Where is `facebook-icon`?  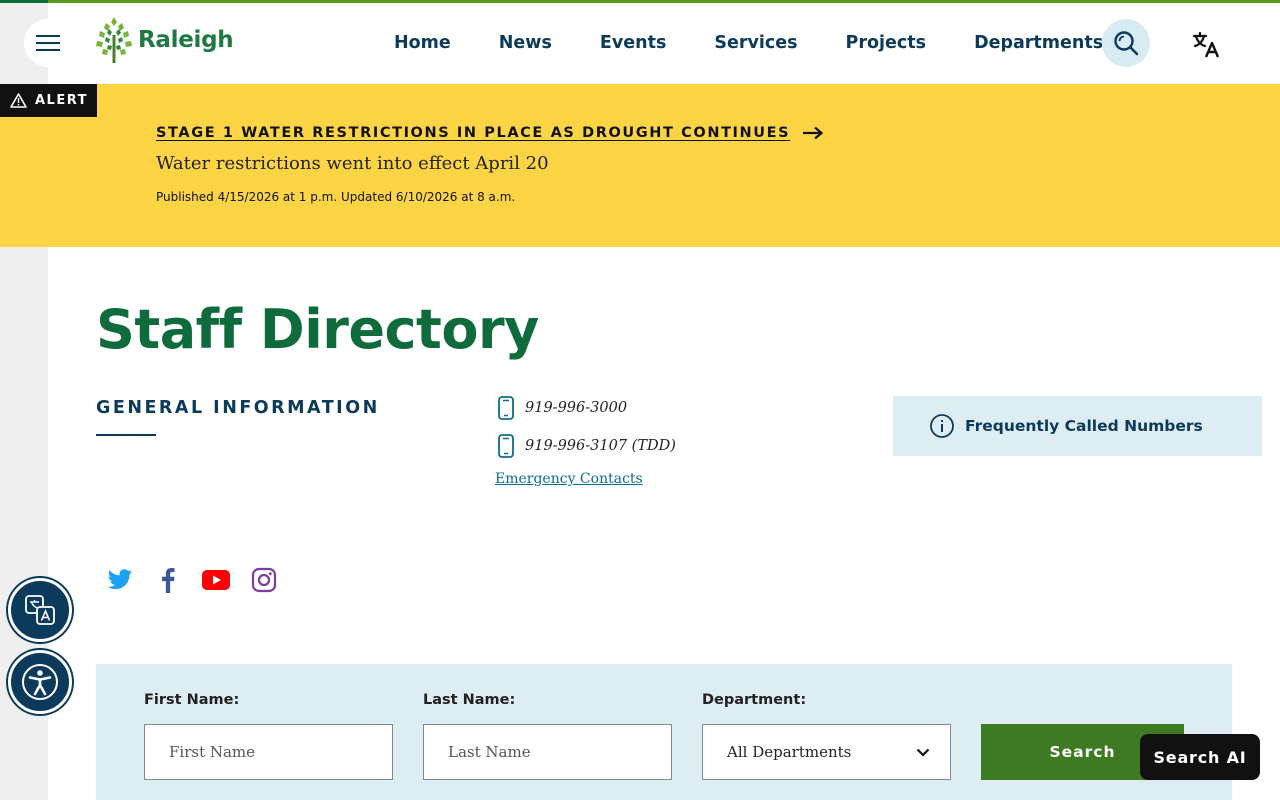
facebook-icon is located at coordinates (168, 580).